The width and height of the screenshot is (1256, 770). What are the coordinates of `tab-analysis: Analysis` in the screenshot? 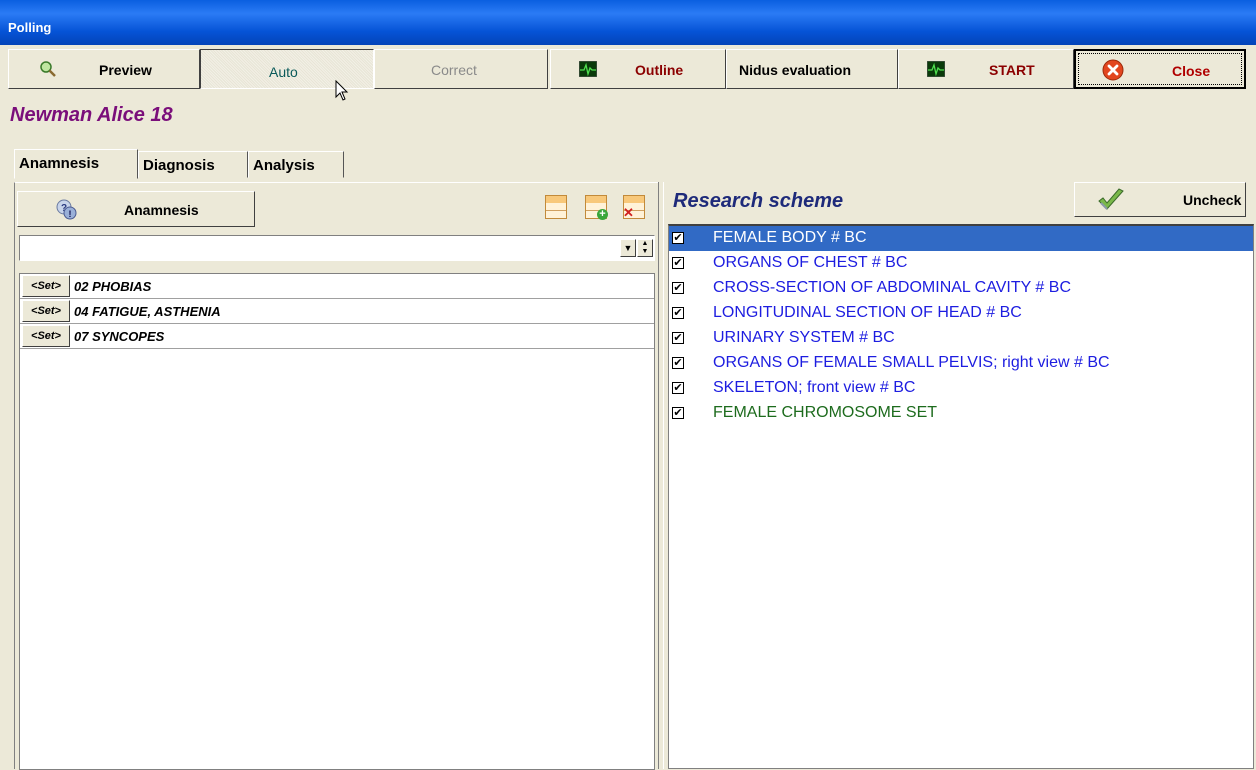 It's located at (296, 164).